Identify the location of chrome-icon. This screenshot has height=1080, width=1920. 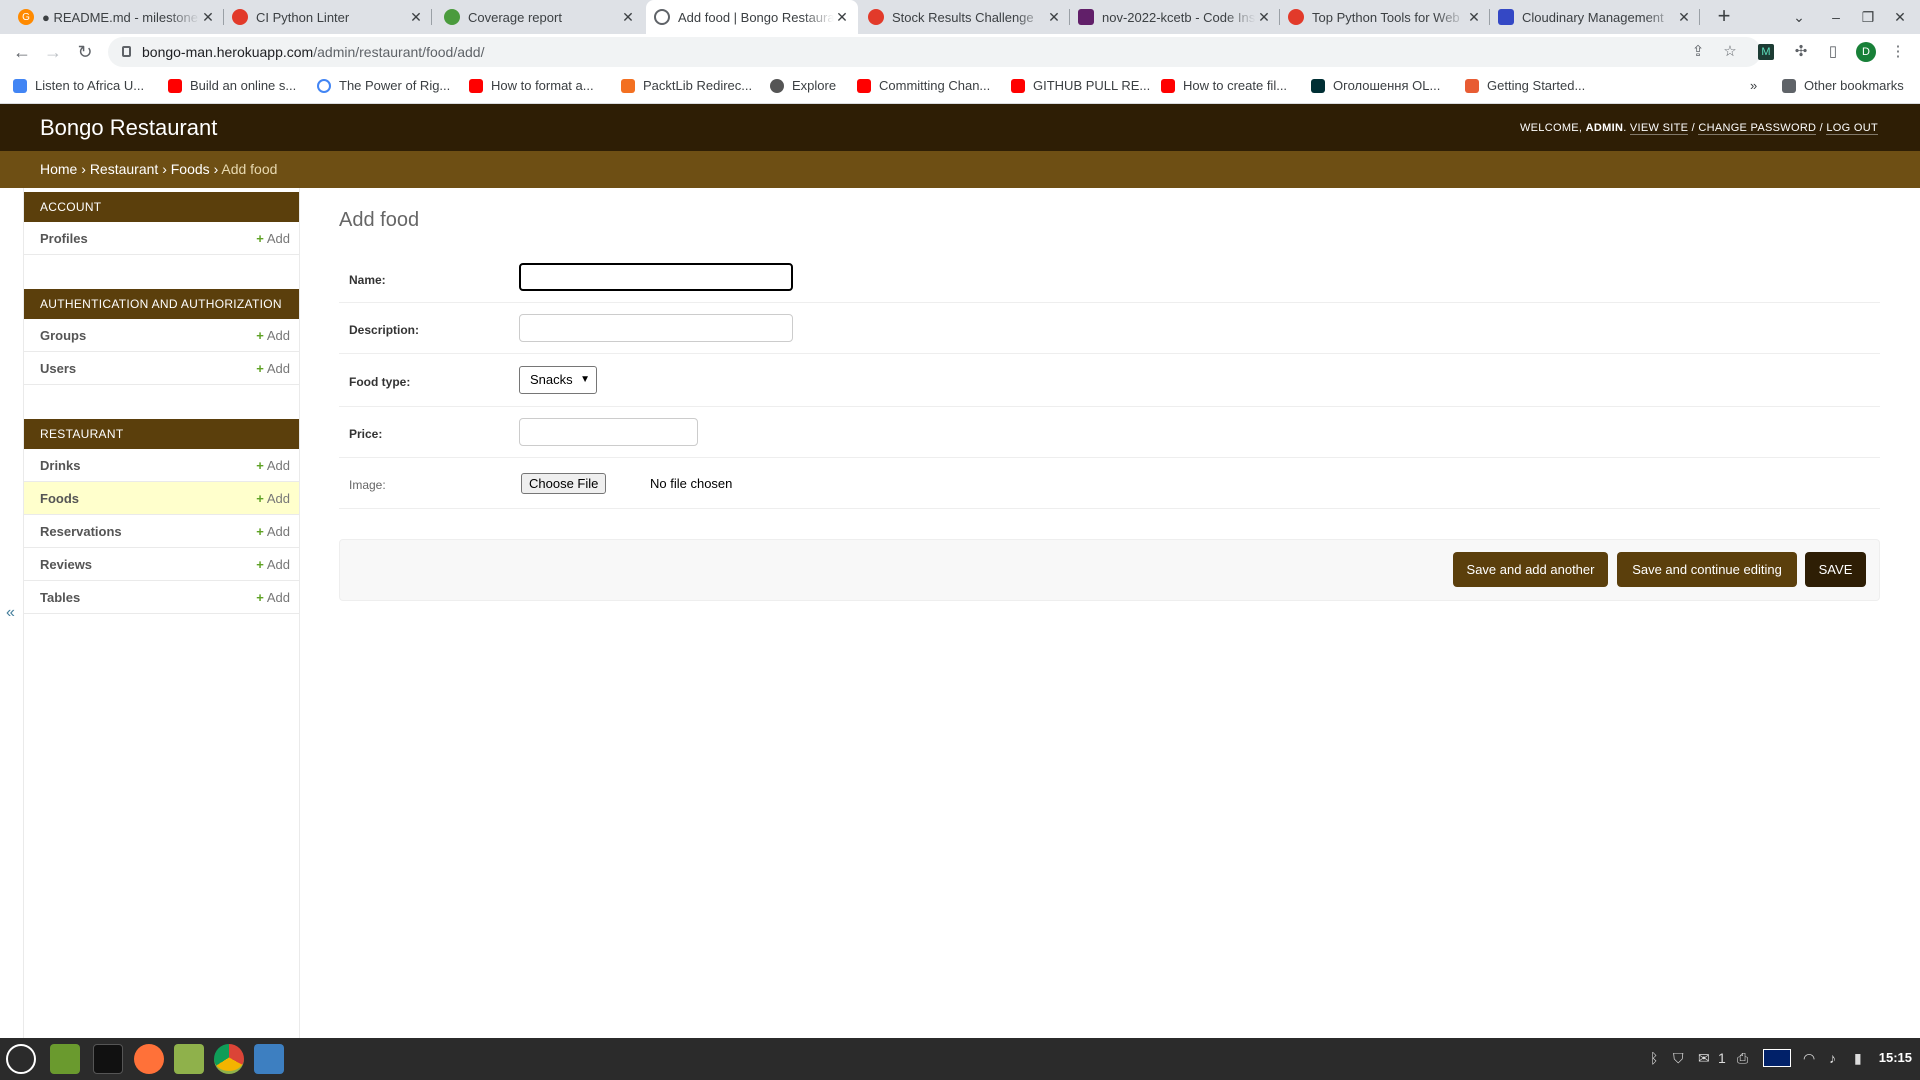
(229, 1059).